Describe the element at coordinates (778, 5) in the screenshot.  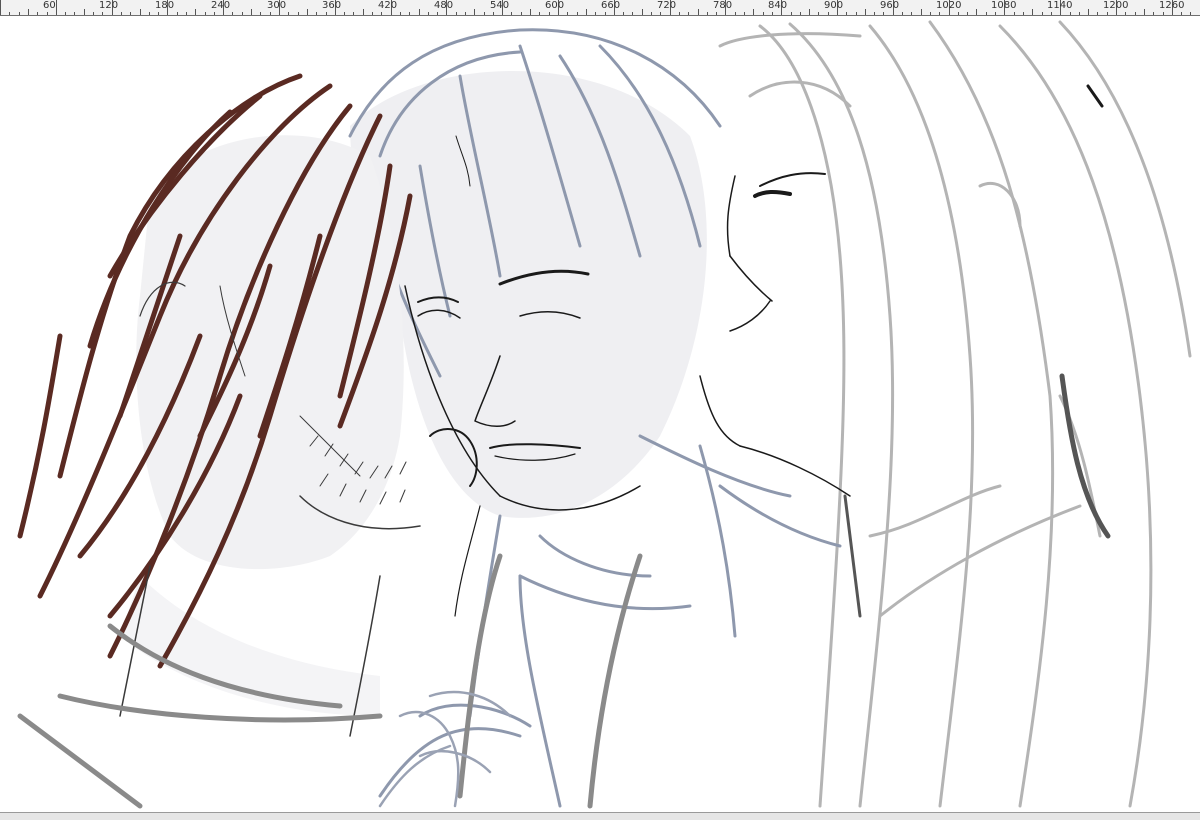
I see `ruler-label-840: 840` at that location.